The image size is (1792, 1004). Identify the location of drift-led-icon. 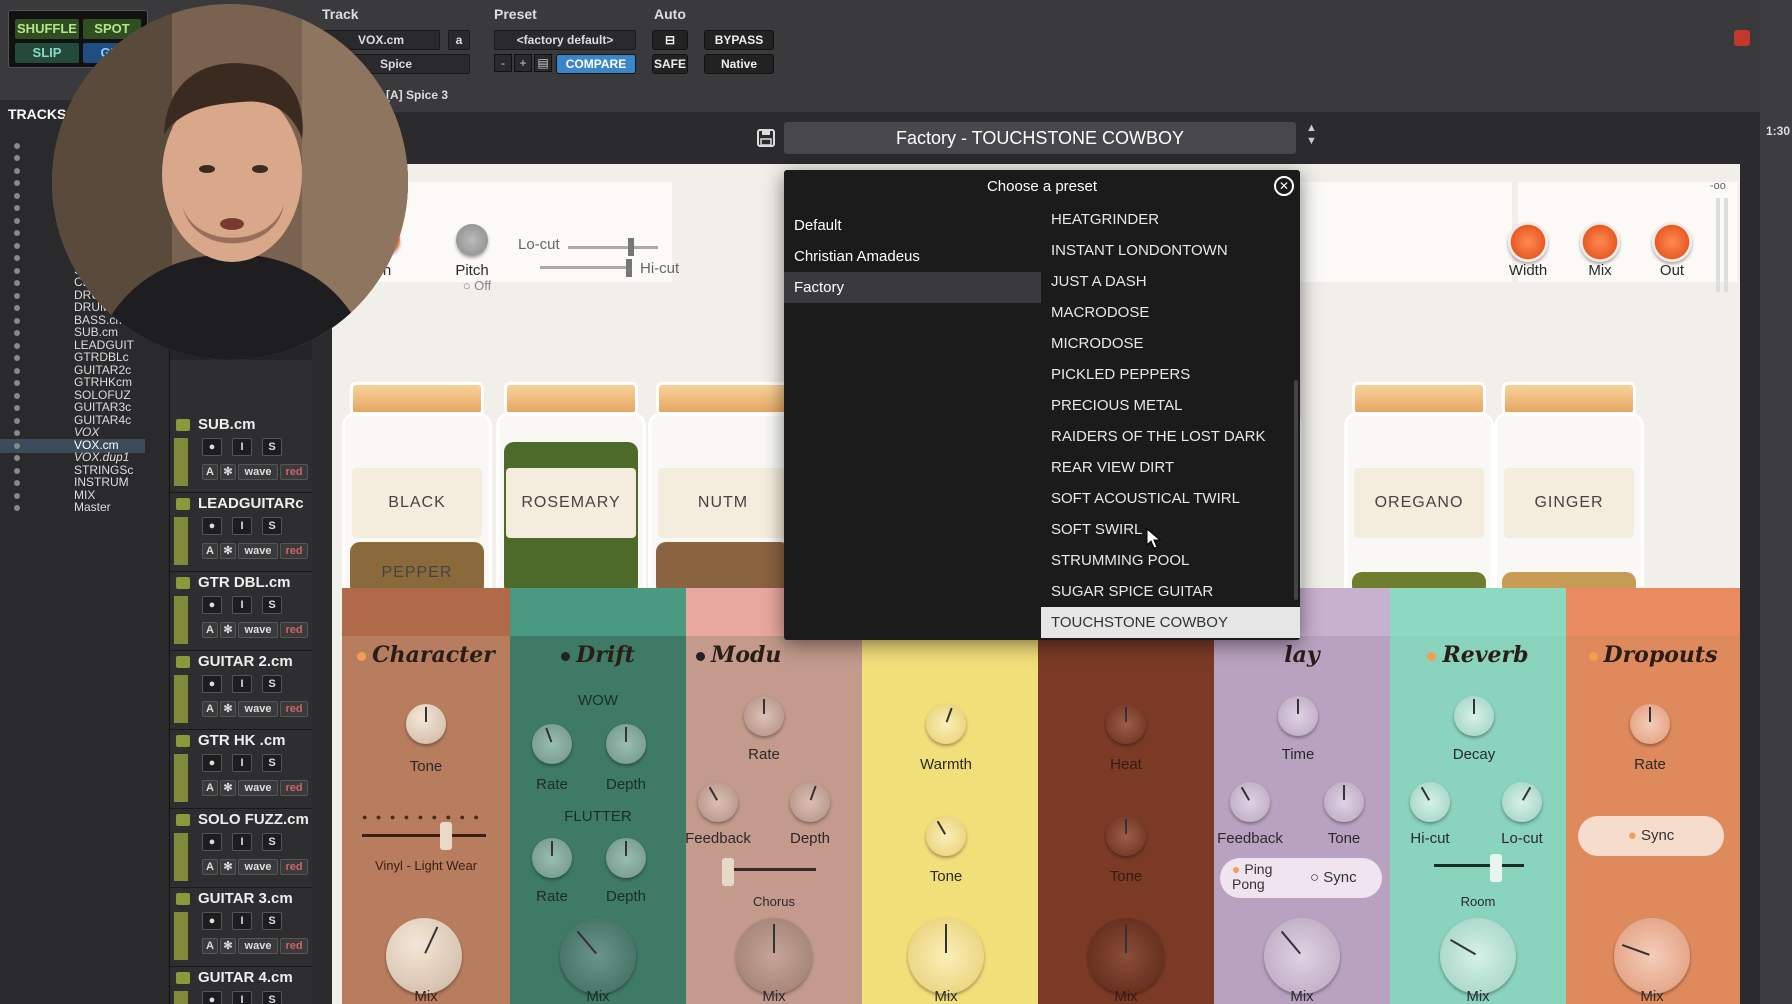
(566, 656).